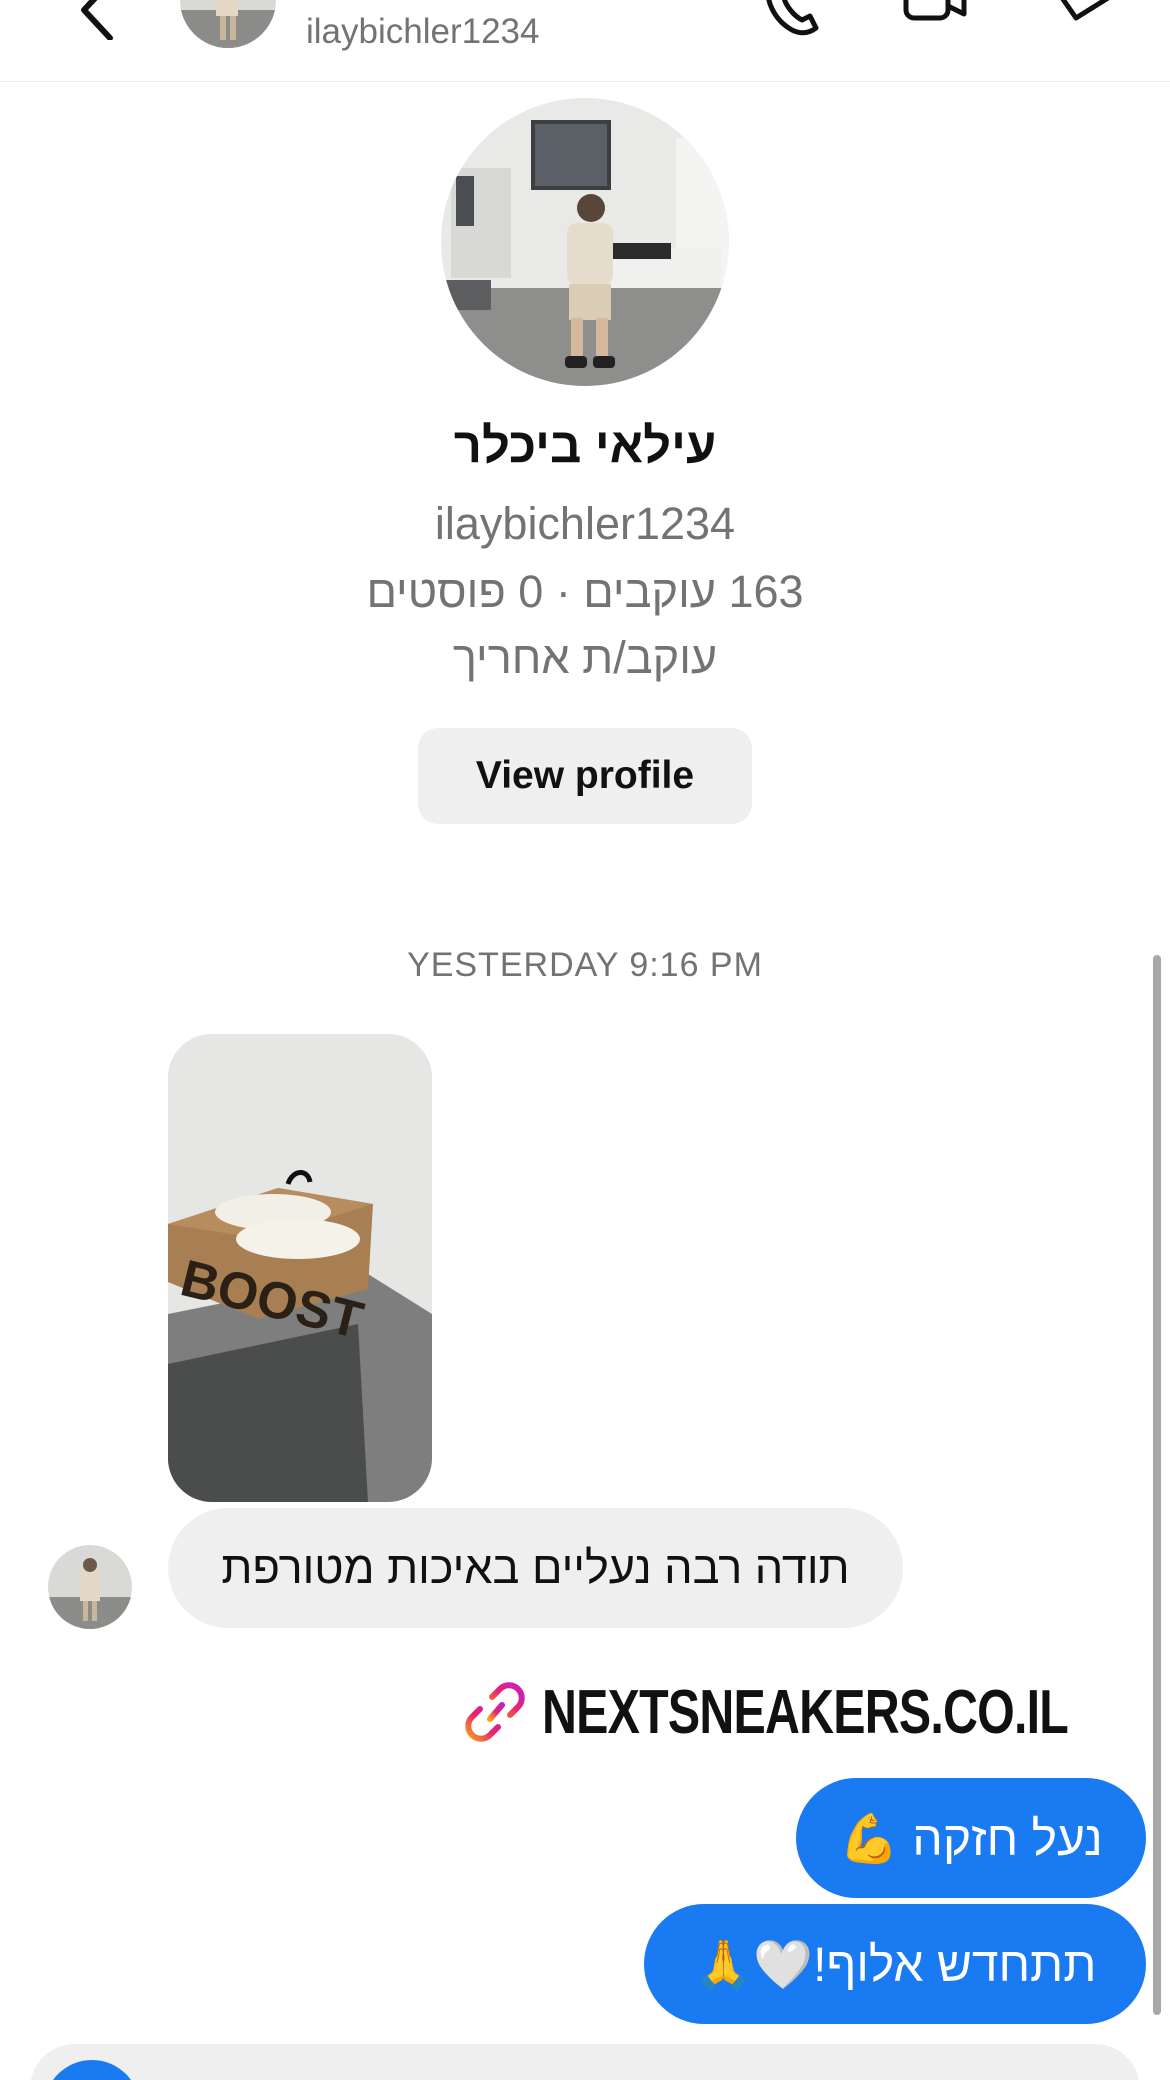 The width and height of the screenshot is (1170, 2080). I want to click on profile-username: ilaybichler1234, so click(585, 523).